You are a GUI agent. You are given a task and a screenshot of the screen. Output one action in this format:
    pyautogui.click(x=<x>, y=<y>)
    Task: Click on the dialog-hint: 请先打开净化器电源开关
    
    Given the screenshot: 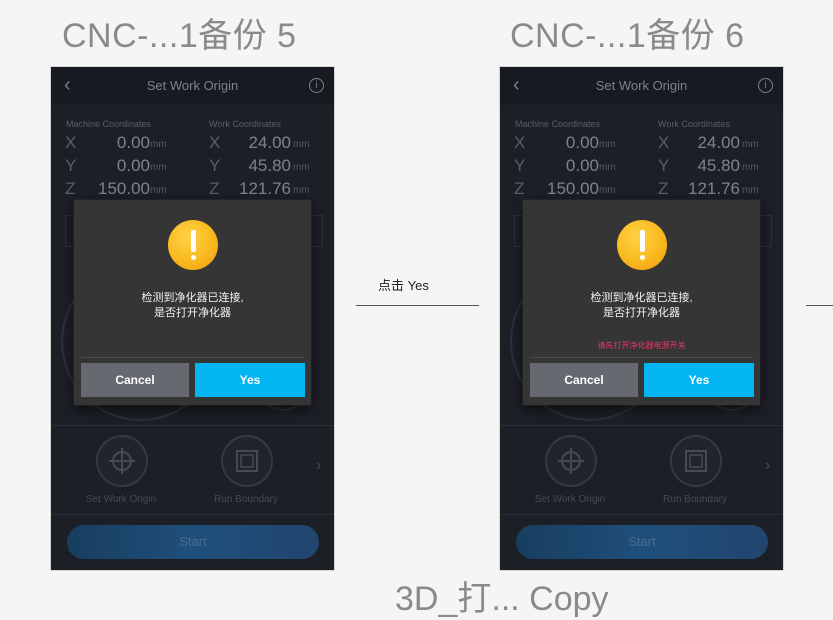 What is the action you would take?
    pyautogui.click(x=641, y=345)
    